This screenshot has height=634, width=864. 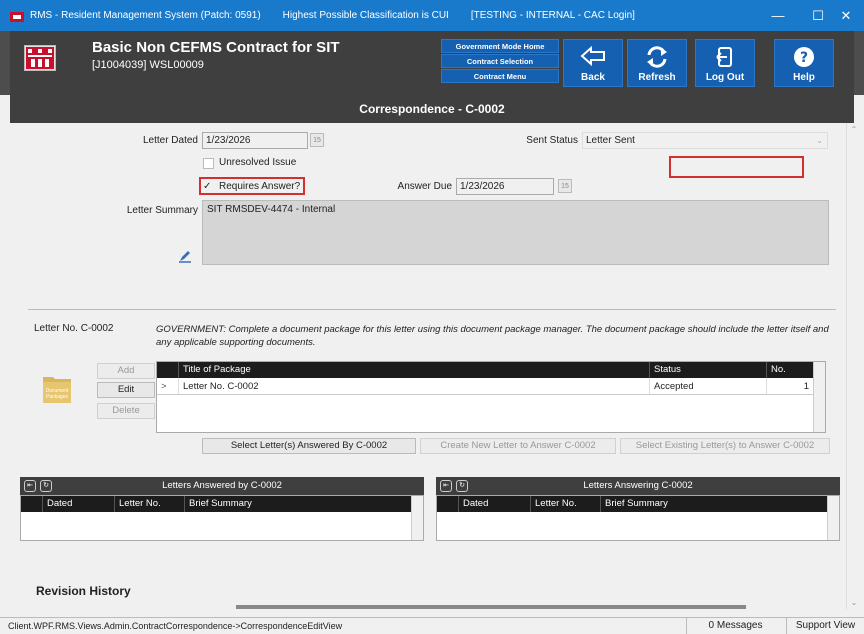 I want to click on contract-id: [J1004039] WSL00009, so click(x=148, y=65).